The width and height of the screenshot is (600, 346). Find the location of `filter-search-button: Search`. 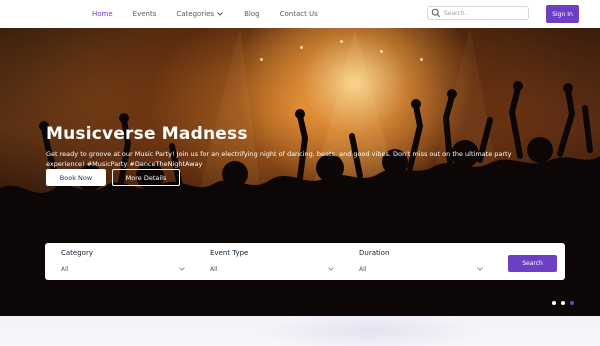

filter-search-button: Search is located at coordinates (532, 263).